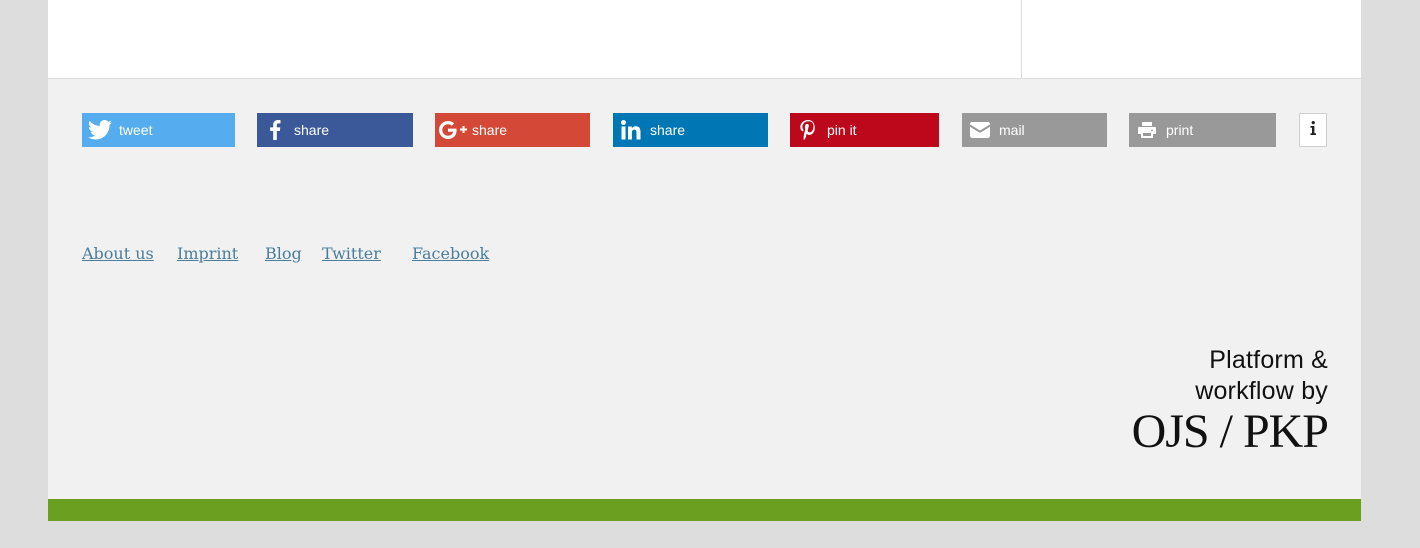 The height and width of the screenshot is (548, 1420). What do you see at coordinates (980, 130) in the screenshot?
I see `envelope-icon` at bounding box center [980, 130].